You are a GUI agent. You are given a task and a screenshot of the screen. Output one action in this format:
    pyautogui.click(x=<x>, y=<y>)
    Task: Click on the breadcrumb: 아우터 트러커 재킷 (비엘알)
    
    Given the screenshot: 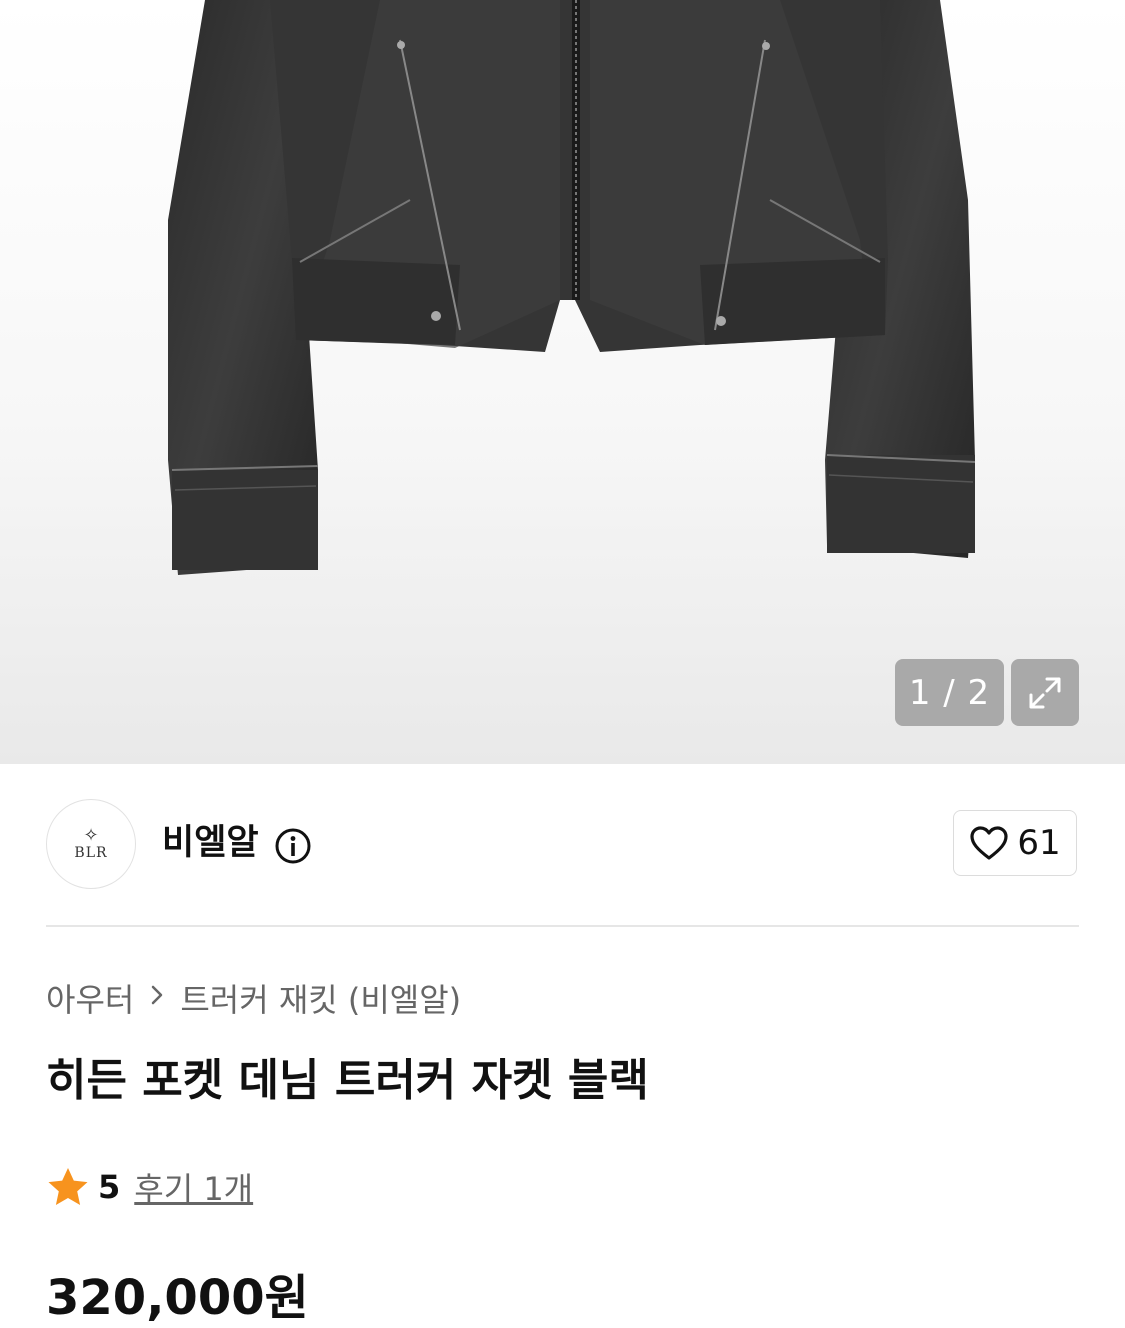 What is the action you would take?
    pyautogui.click(x=253, y=998)
    